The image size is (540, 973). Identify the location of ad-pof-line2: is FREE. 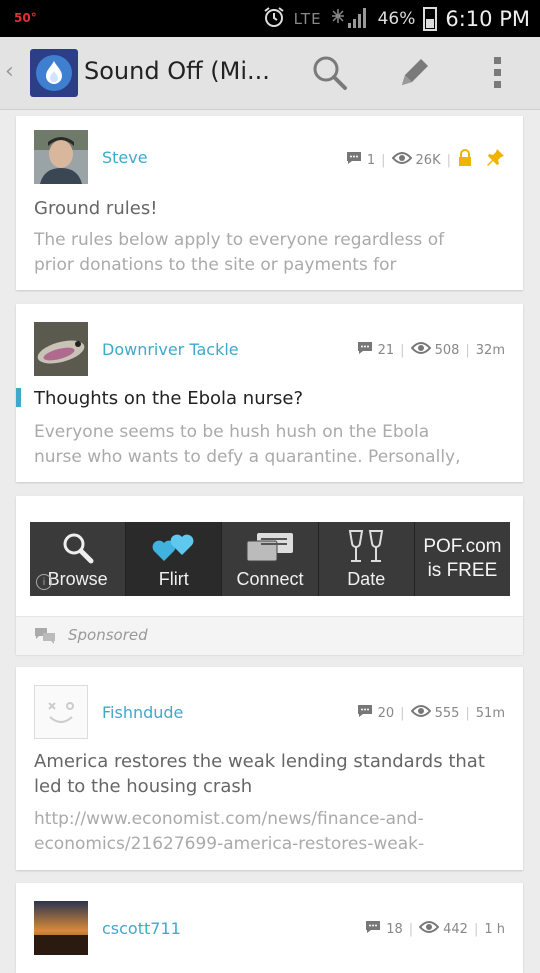
(462, 570).